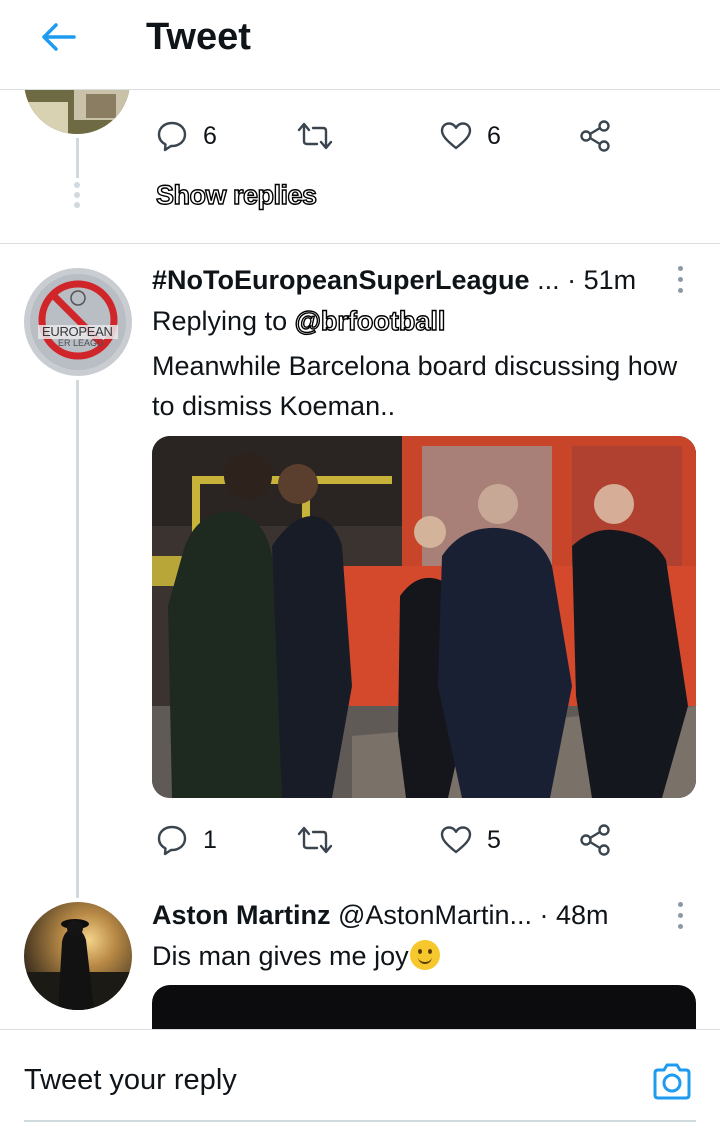 This screenshot has height=1122, width=720. I want to click on mention-link: @brfootball, so click(370, 320).